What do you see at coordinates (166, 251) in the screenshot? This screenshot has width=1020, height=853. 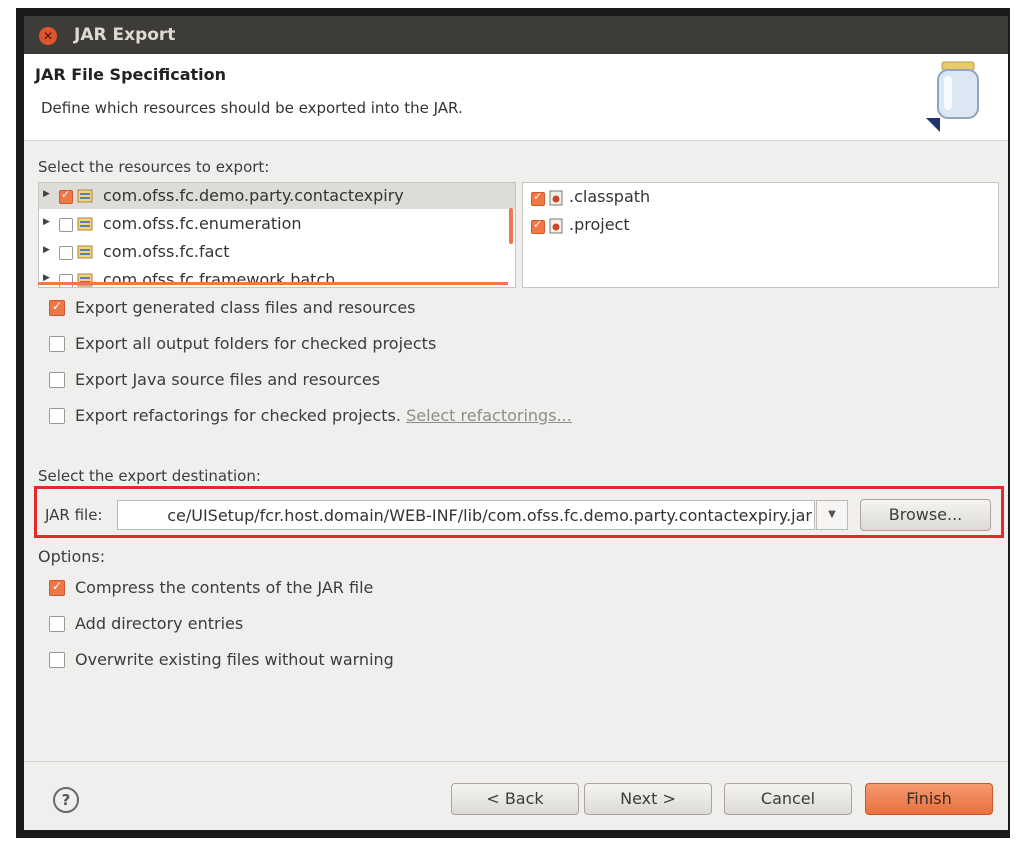 I see `project-name: com.ofss.fc.fact` at bounding box center [166, 251].